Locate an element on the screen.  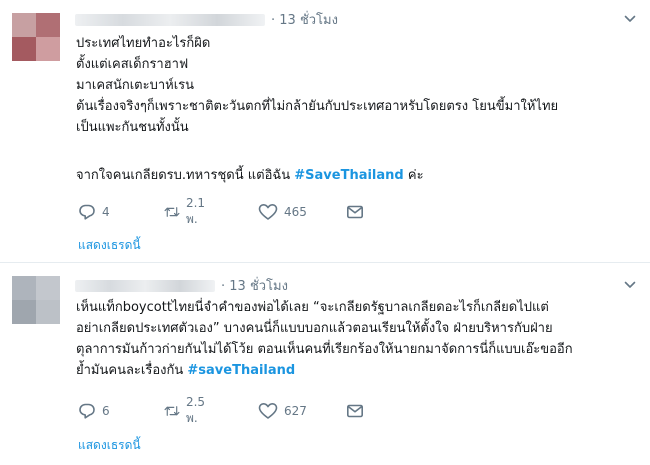
tweet-text-line: เป็นแพะกันชนทั้งนั้น is located at coordinates (132, 127).